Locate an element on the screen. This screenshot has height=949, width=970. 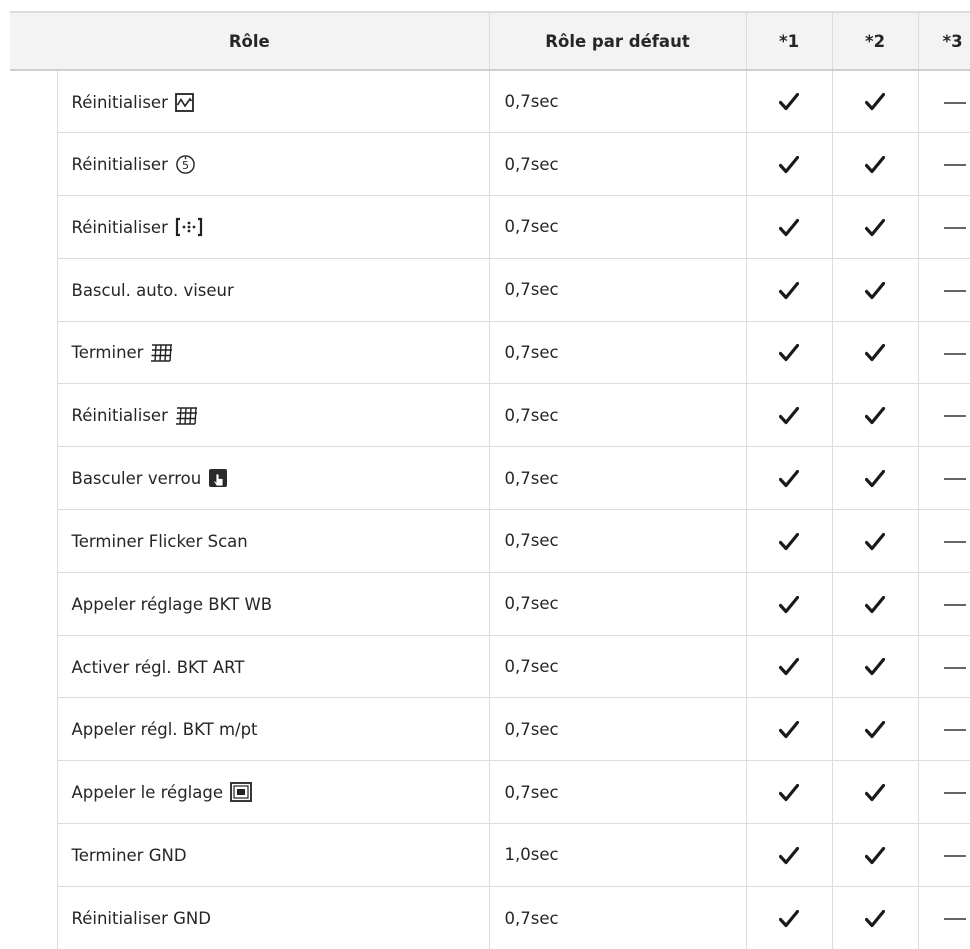
table-row: Appeler réglage BKT WB 0,7sec is located at coordinates (490, 603).